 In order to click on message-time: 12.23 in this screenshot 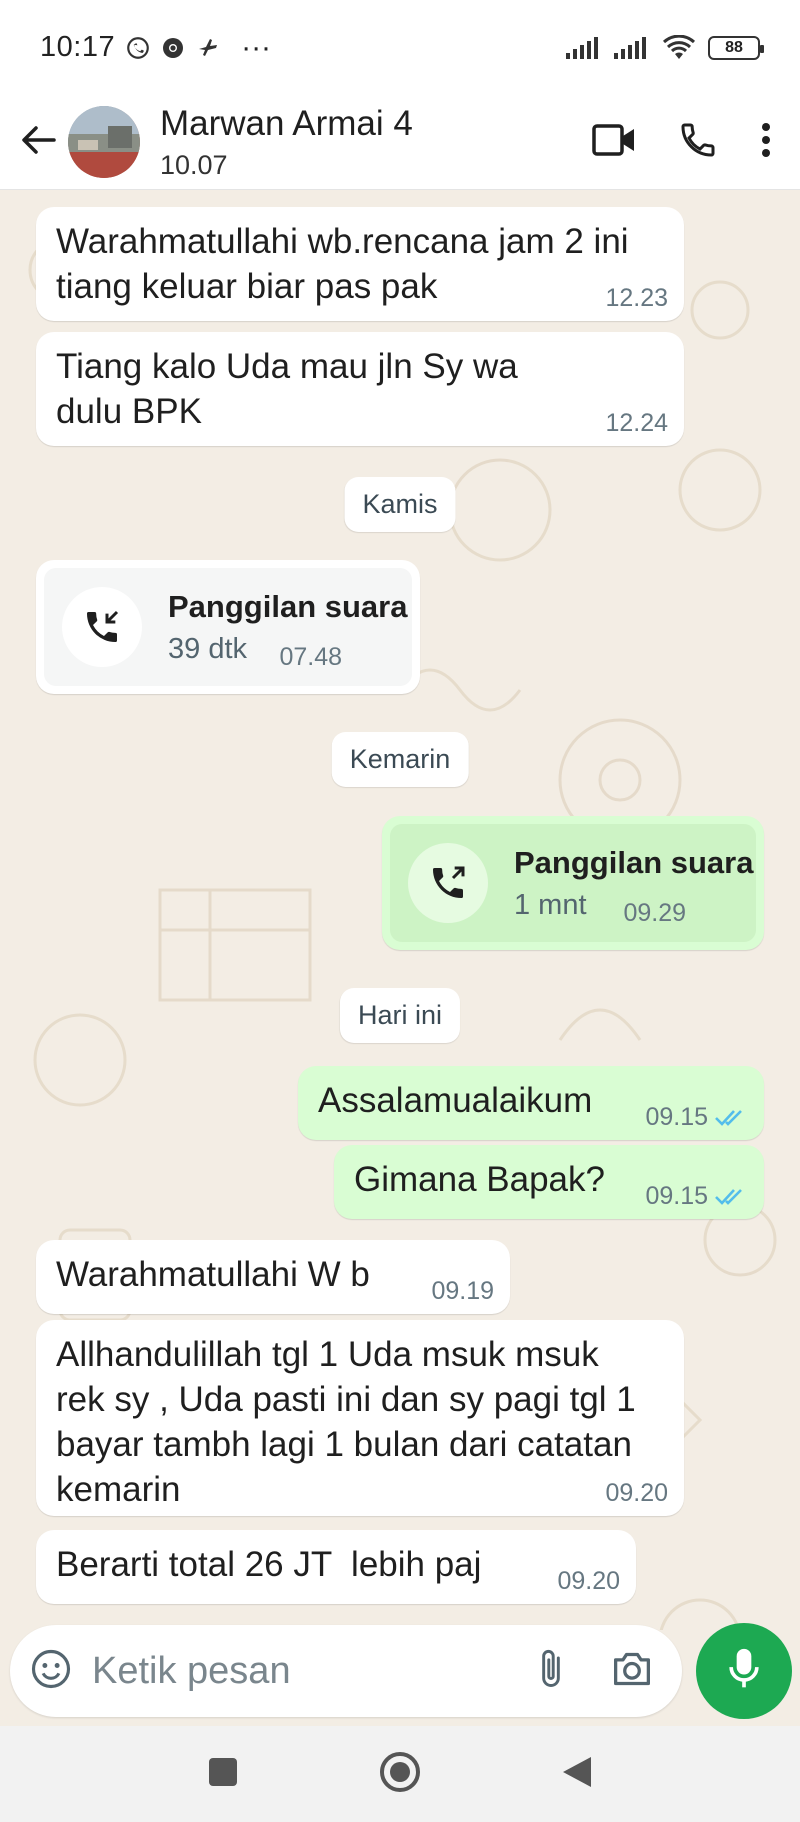, I will do `click(636, 298)`.